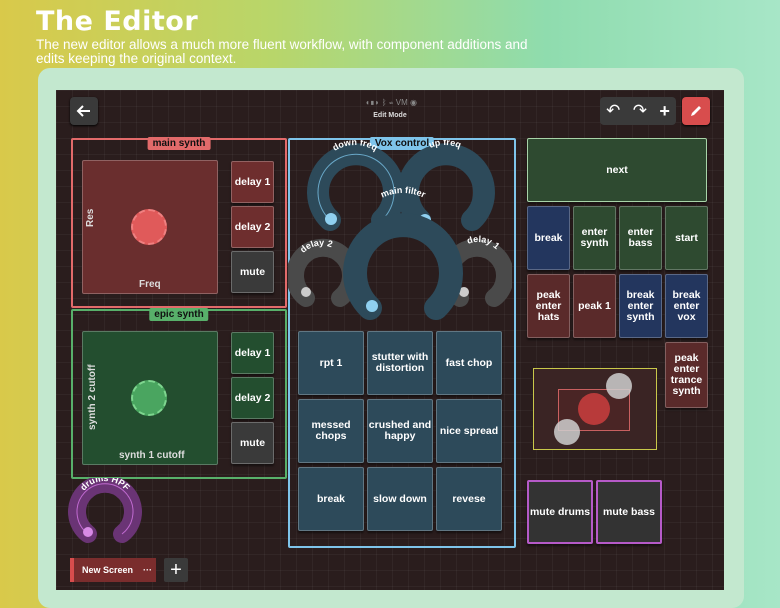 Image resolution: width=780 pixels, height=608 pixels. I want to click on scene-peak-enter-trance-synth-button: peak enter trance synth, so click(686, 375).